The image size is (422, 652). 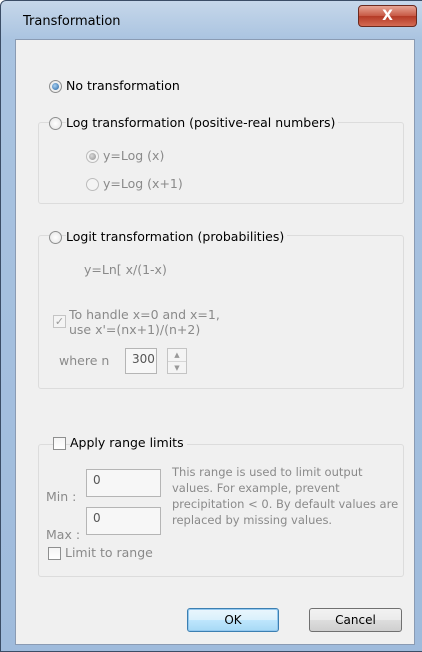 I want to click on min-label: Min :, so click(x=61, y=496).